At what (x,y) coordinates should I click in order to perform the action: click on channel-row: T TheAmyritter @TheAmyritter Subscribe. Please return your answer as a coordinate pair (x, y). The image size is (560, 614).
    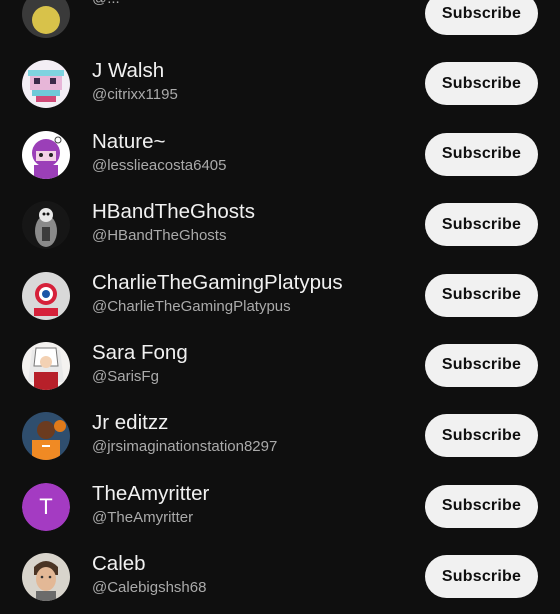
    Looking at the image, I should click on (280, 508).